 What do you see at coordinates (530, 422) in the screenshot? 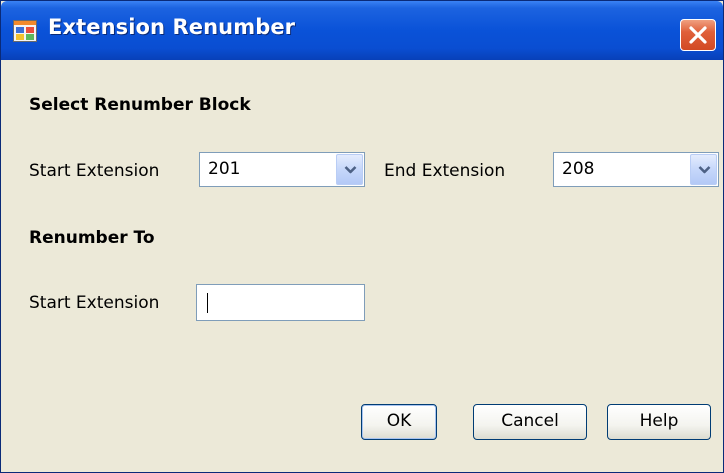
I see `cancel-button: Cancel` at bounding box center [530, 422].